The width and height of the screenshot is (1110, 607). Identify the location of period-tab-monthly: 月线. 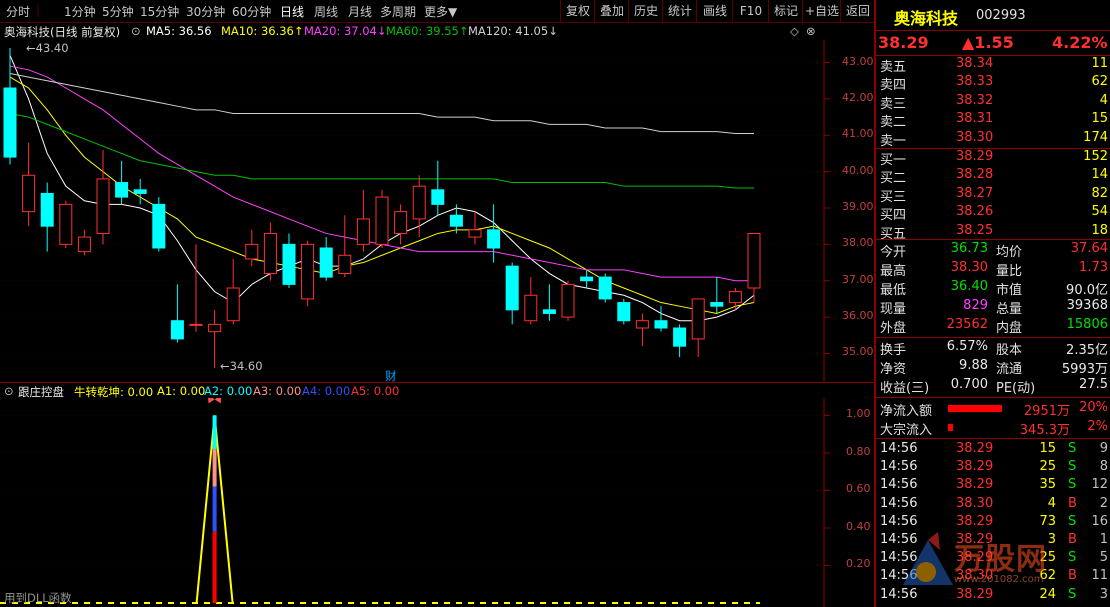
(360, 11).